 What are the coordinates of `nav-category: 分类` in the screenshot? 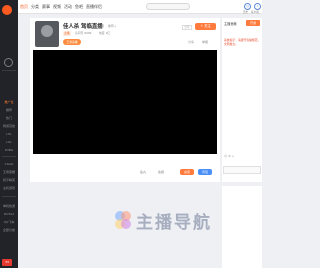 It's located at (35, 7).